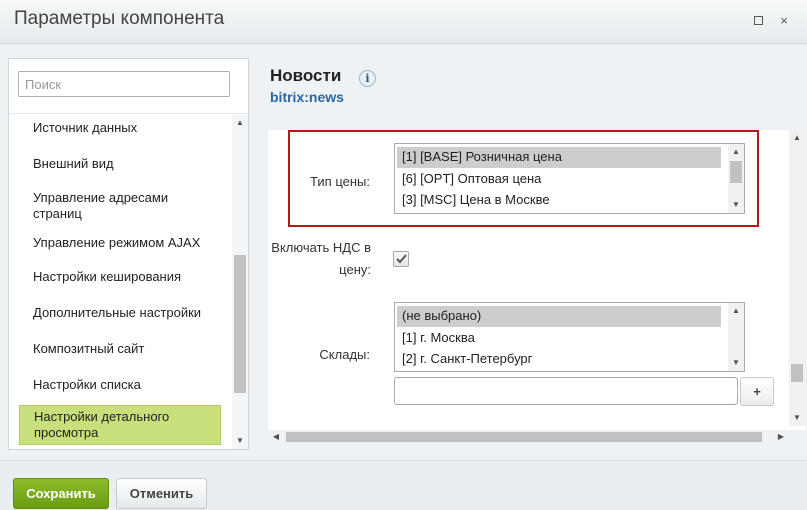 The height and width of the screenshot is (510, 807). What do you see at coordinates (128, 113) in the screenshot?
I see `divider` at bounding box center [128, 113].